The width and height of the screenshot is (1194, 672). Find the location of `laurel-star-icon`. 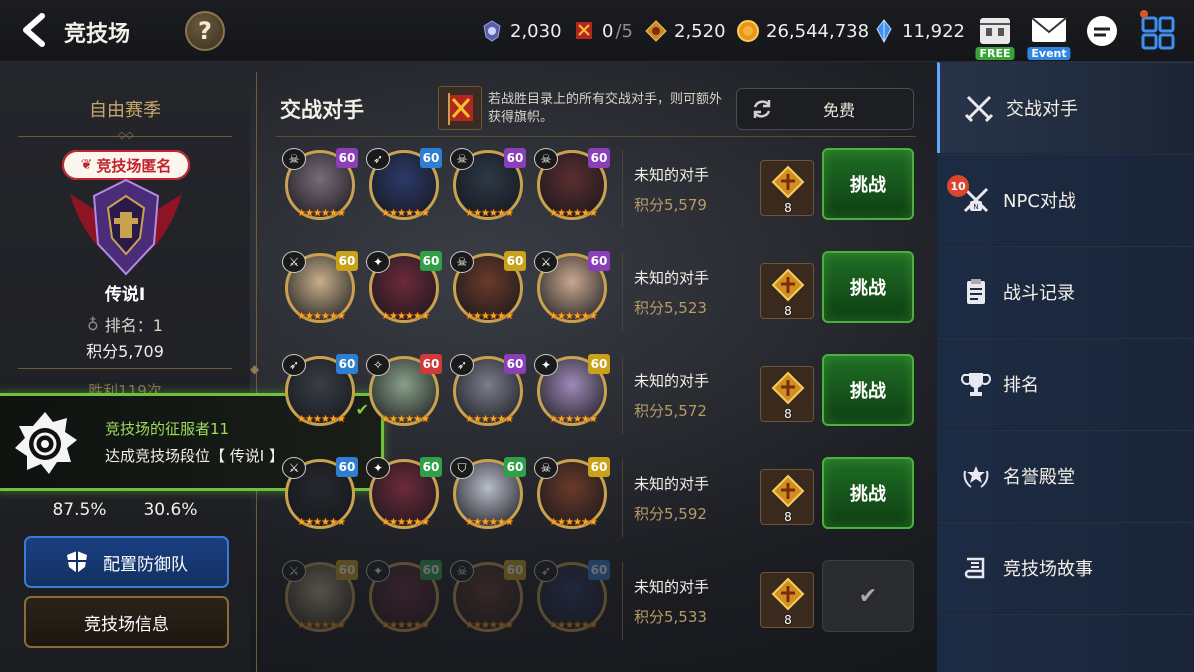

laurel-star-icon is located at coordinates (976, 476).